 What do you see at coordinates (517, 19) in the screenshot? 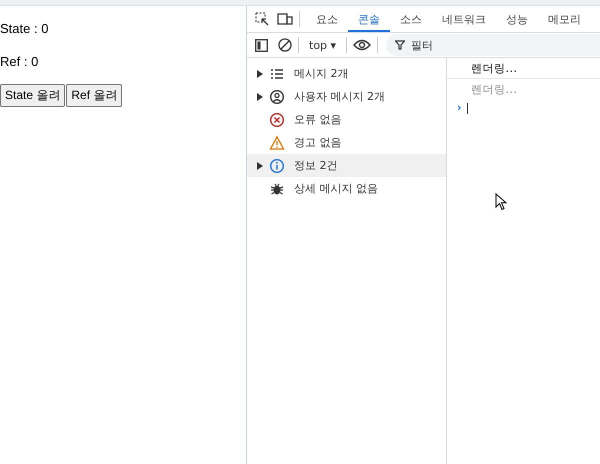
I see `devtools-tab: 성능` at bounding box center [517, 19].